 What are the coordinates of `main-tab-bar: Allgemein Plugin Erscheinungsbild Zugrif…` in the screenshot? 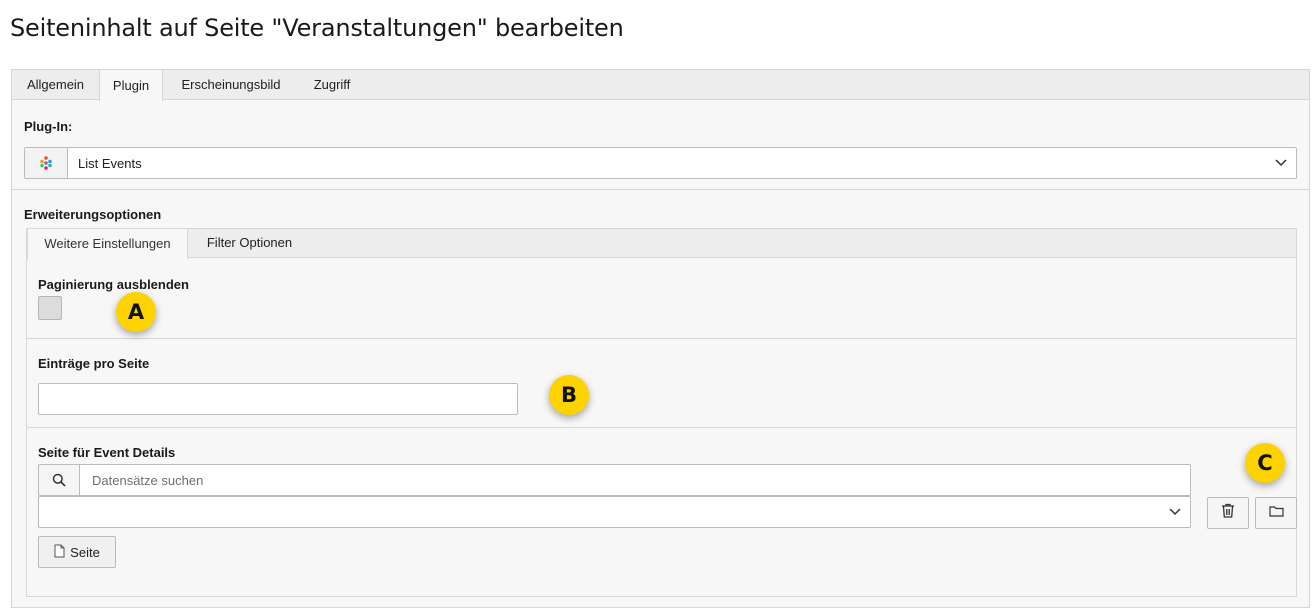 It's located at (660, 85).